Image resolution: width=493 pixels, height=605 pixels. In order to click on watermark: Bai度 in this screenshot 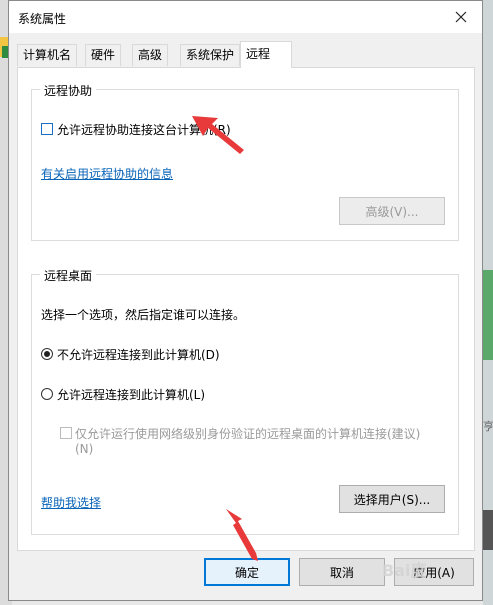, I will do `click(404, 570)`.